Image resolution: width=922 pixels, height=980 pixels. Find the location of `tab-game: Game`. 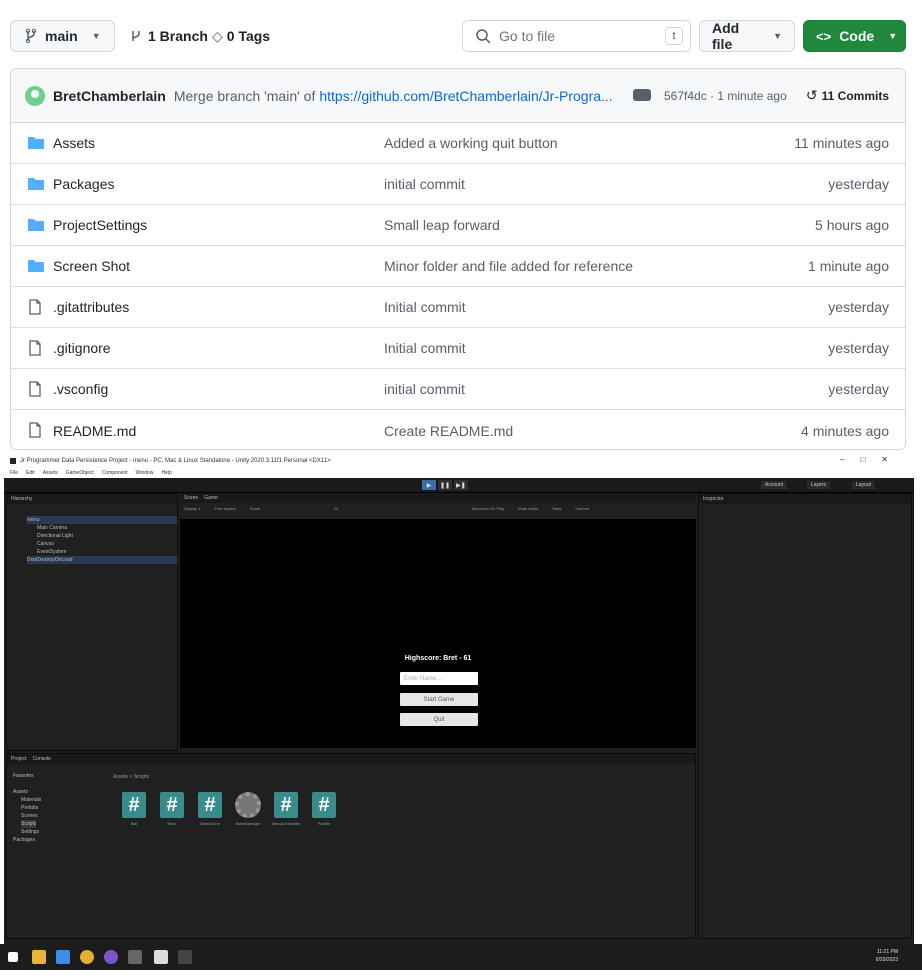

tab-game: Game is located at coordinates (211, 498).